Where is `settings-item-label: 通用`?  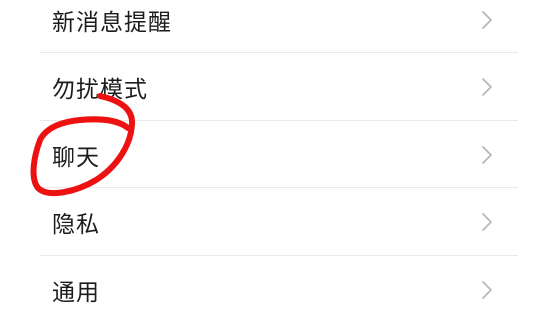
settings-item-label: 通用 is located at coordinates (76, 292).